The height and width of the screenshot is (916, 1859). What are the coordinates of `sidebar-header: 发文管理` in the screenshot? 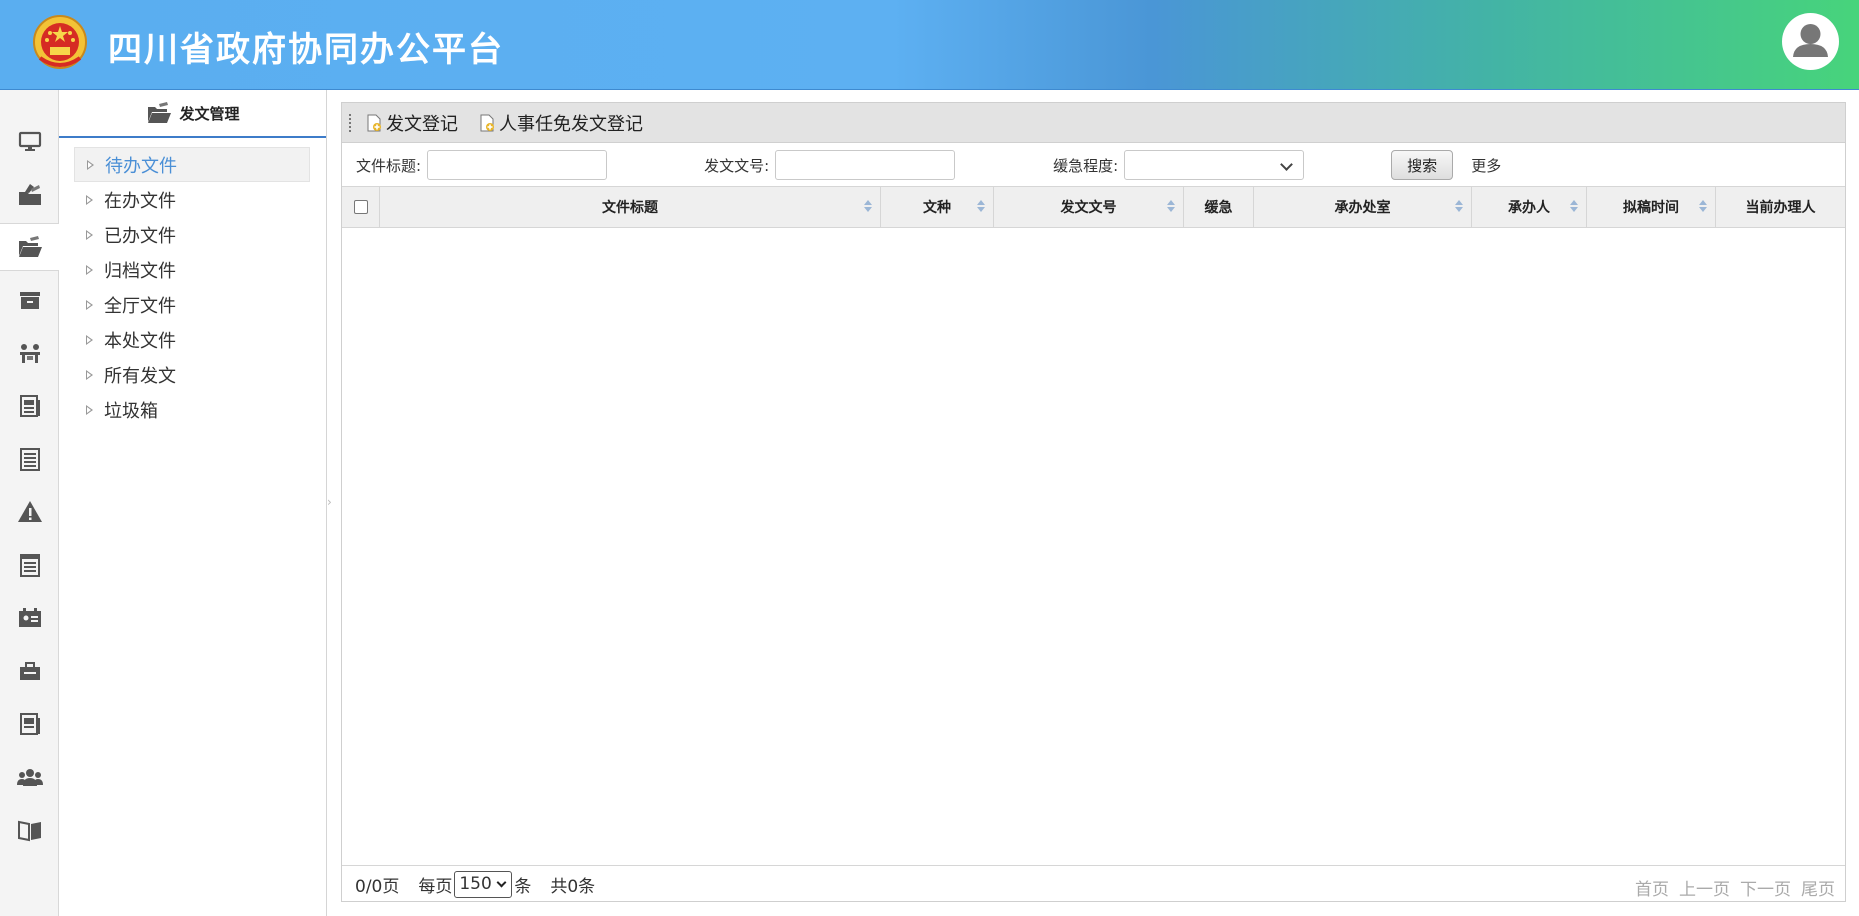 It's located at (192, 114).